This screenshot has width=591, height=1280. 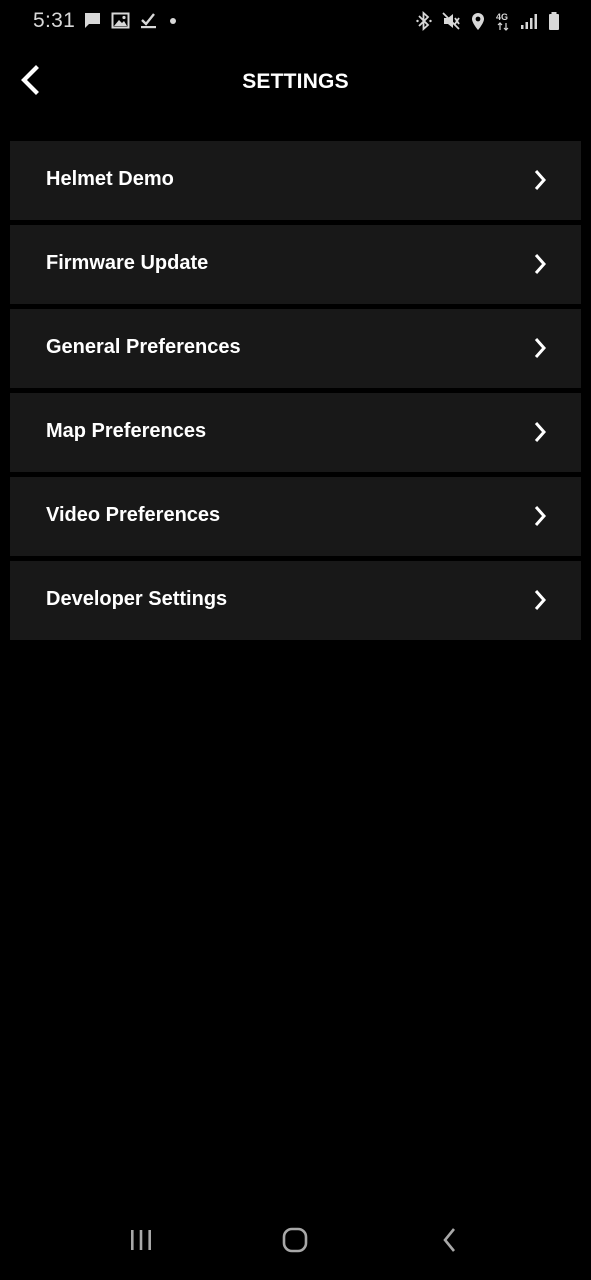 I want to click on svg-text: 4G, so click(x=502, y=17).